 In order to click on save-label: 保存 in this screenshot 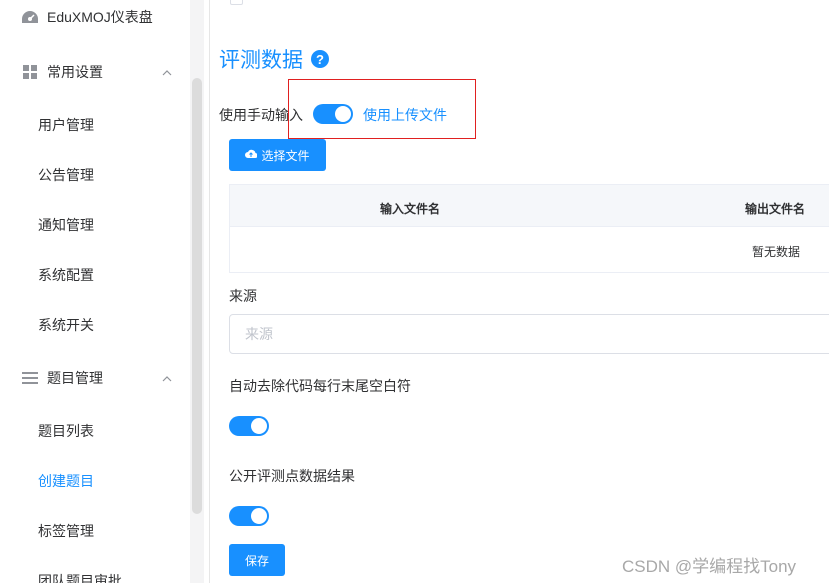, I will do `click(256, 560)`.